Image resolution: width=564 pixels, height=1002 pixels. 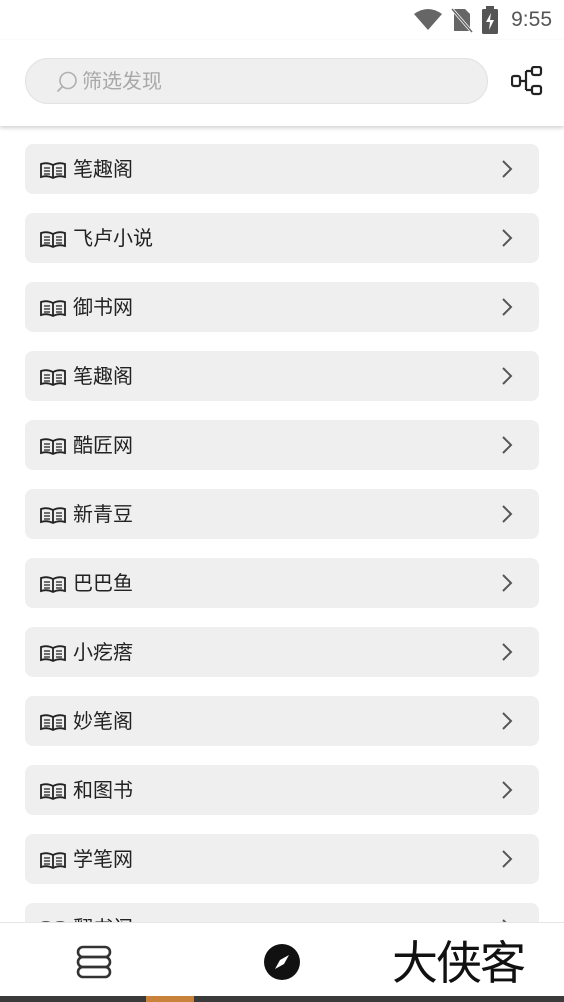 I want to click on compass-icon, so click(x=282, y=965).